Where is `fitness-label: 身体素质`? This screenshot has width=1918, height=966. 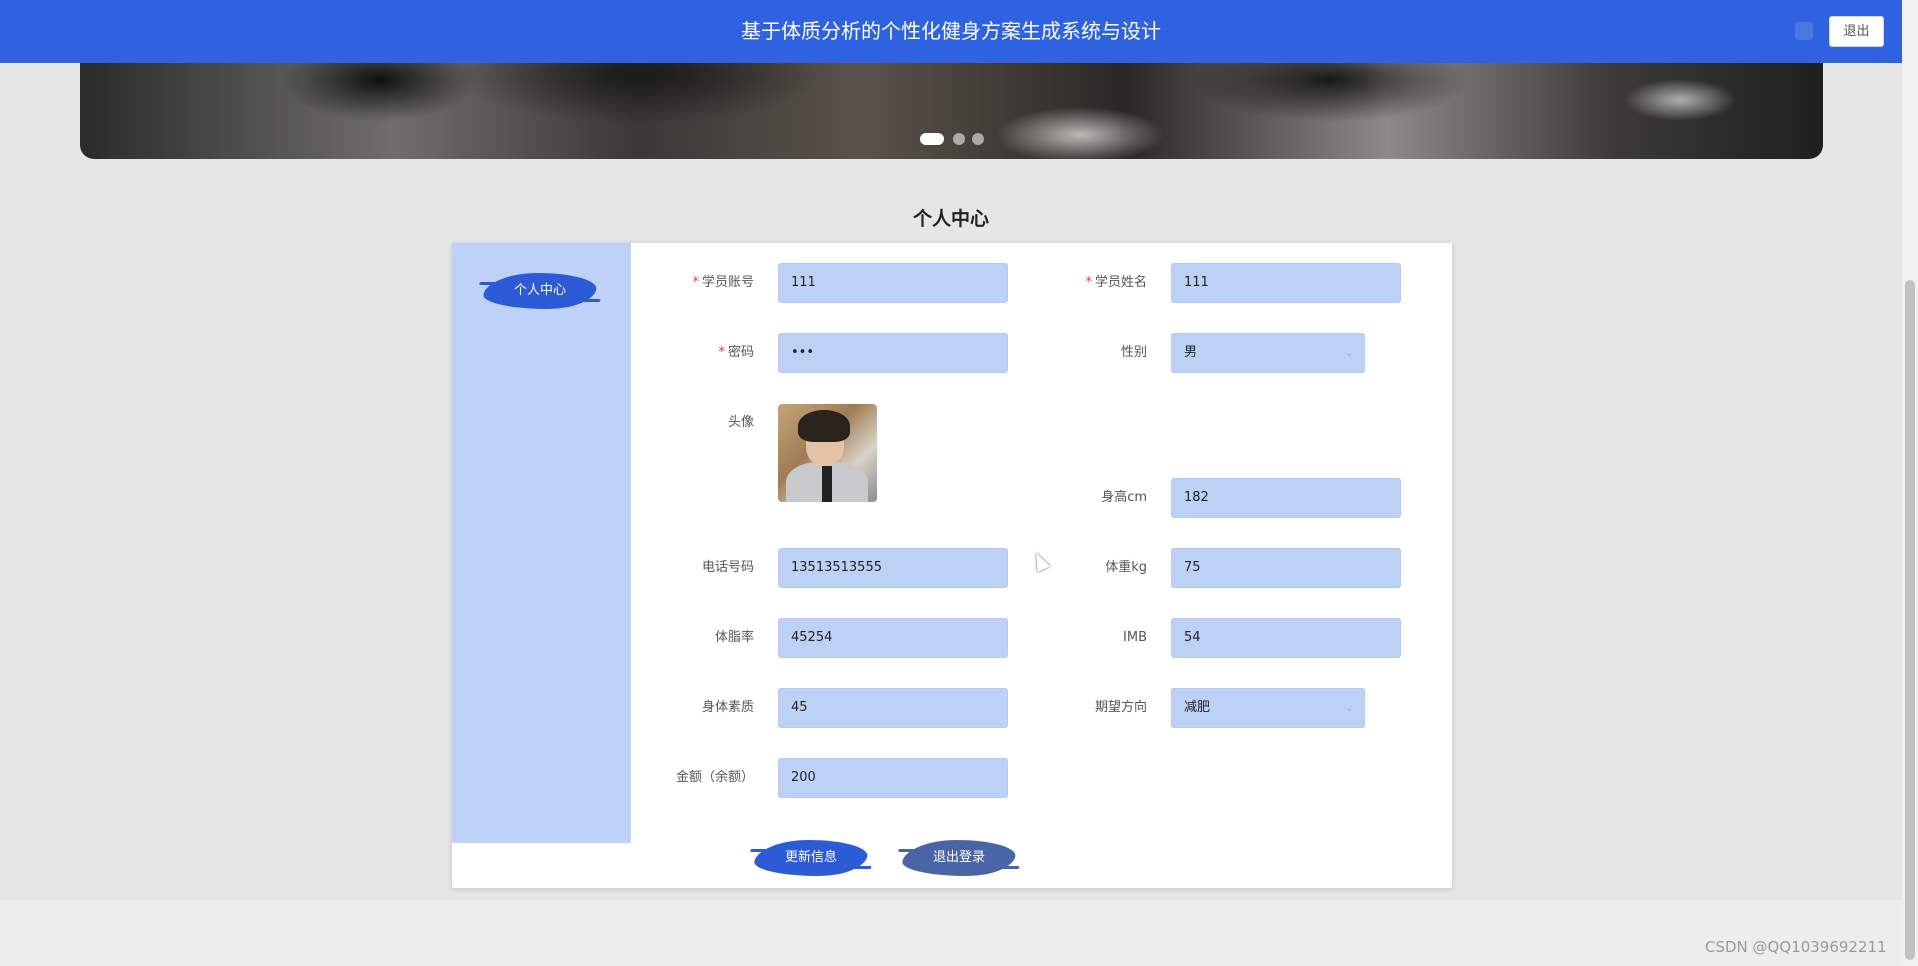
fitness-label: 身体素质 is located at coordinates (727, 707).